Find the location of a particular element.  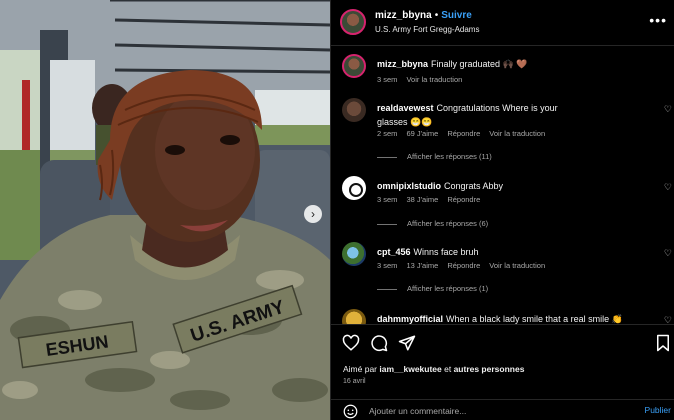

comment-username: cpt_456 is located at coordinates (394, 252).